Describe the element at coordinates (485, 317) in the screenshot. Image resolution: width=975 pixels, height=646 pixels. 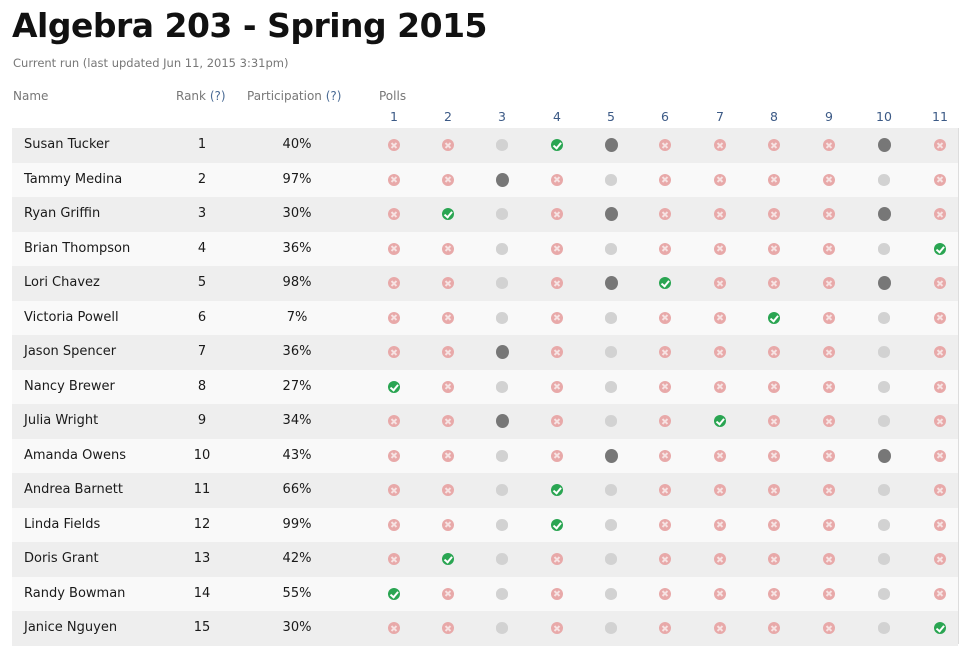
I see `table-row: Victoria Powell 6 7%` at that location.